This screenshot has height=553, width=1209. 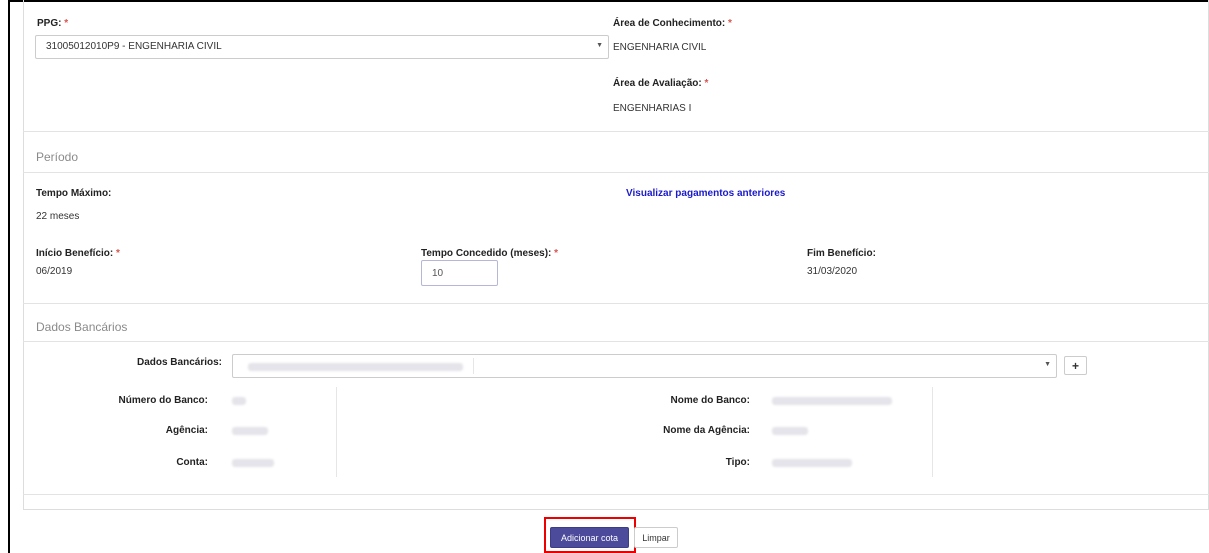 What do you see at coordinates (706, 430) in the screenshot?
I see `nome-agencia-label: Nome da Agência:` at bounding box center [706, 430].